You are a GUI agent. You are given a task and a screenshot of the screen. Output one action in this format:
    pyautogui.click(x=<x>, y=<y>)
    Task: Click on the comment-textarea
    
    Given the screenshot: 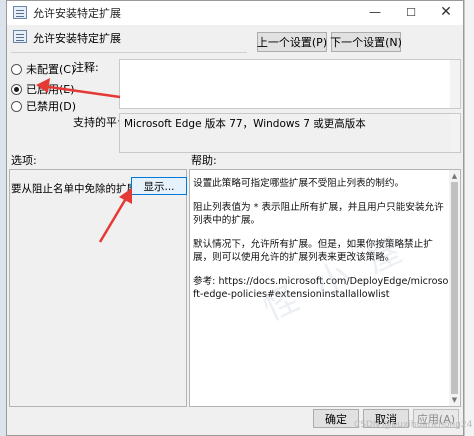 What is the action you would take?
    pyautogui.click(x=290, y=84)
    